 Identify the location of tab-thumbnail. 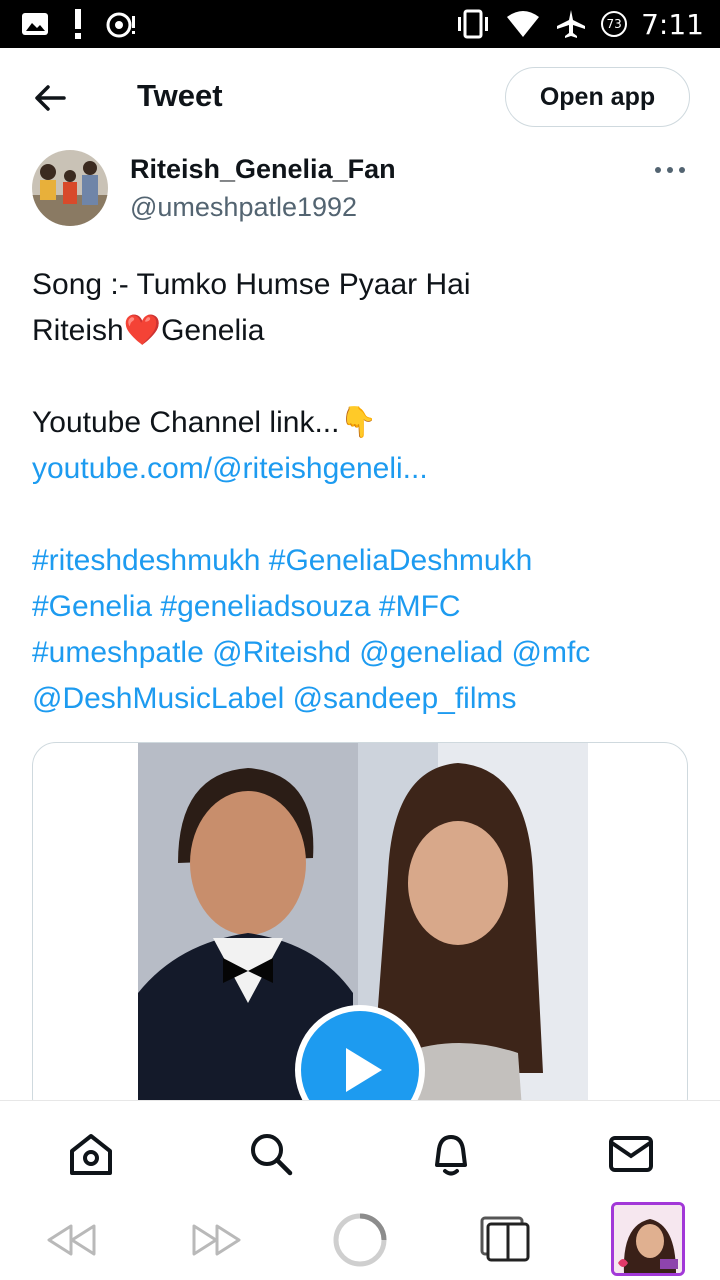
(648, 1239).